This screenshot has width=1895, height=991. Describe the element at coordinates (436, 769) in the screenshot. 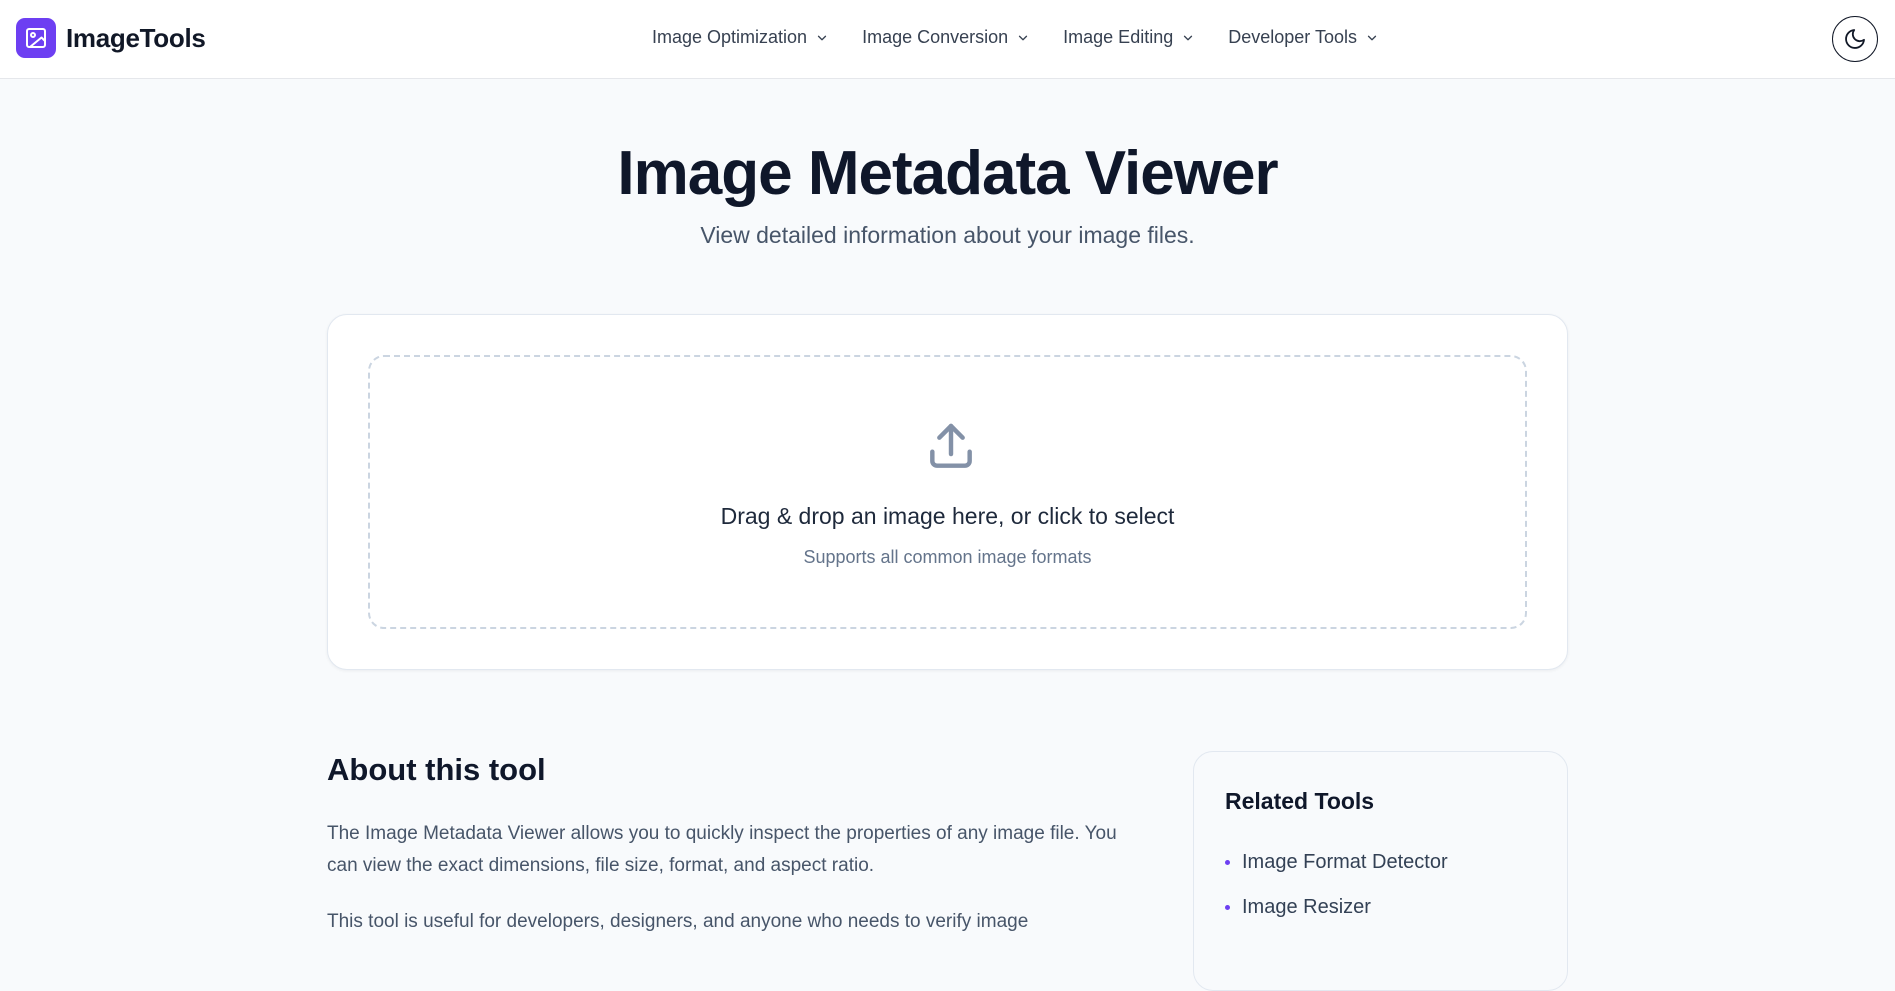

I see `about-heading: About this tool` at that location.